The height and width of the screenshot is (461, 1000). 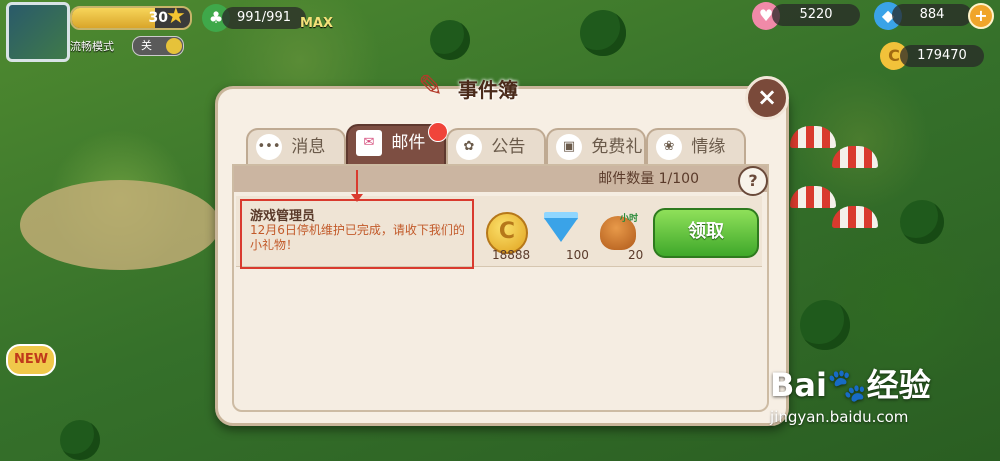 What do you see at coordinates (269, 147) in the screenshot?
I see `chat-icon: •••` at bounding box center [269, 147].